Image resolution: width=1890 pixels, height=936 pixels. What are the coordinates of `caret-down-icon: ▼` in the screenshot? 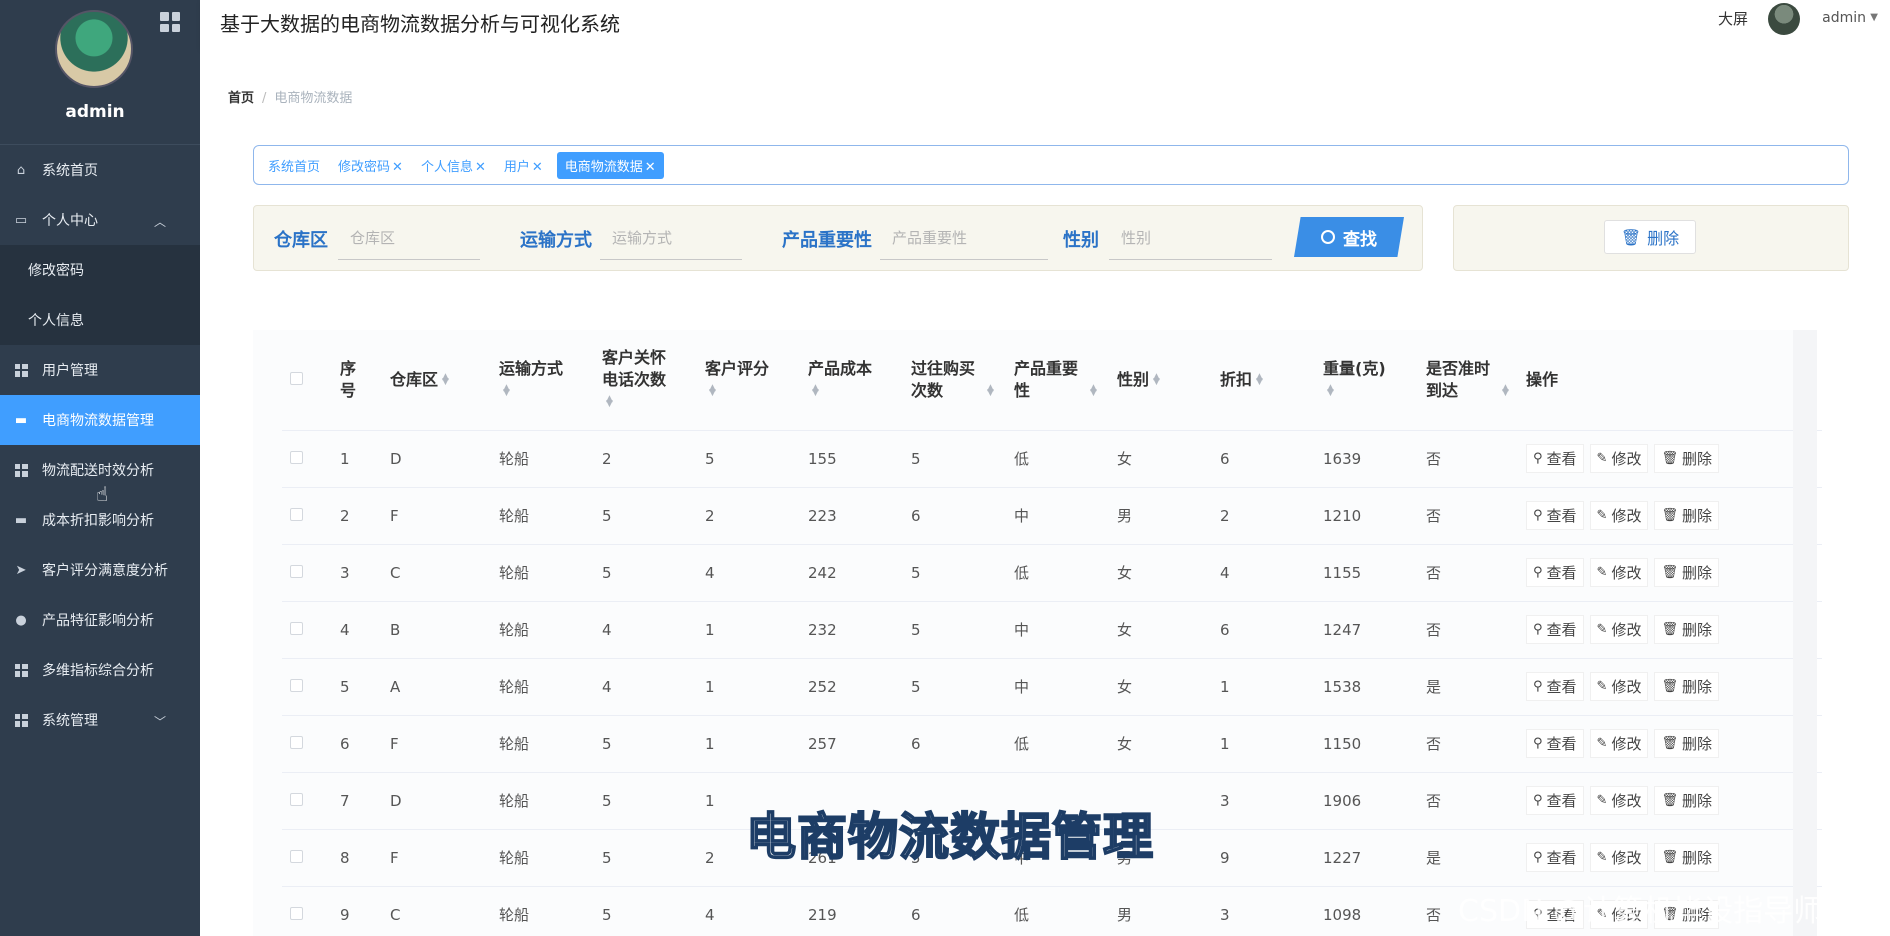 It's located at (1874, 17).